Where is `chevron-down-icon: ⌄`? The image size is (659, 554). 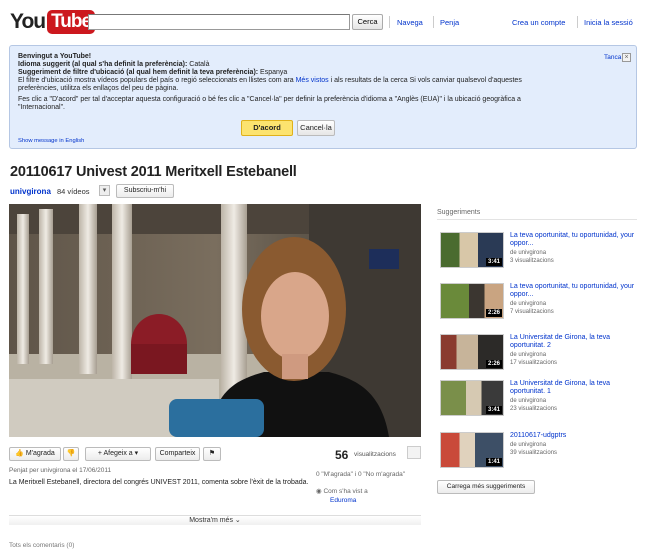 chevron-down-icon: ⌄ is located at coordinates (237, 520).